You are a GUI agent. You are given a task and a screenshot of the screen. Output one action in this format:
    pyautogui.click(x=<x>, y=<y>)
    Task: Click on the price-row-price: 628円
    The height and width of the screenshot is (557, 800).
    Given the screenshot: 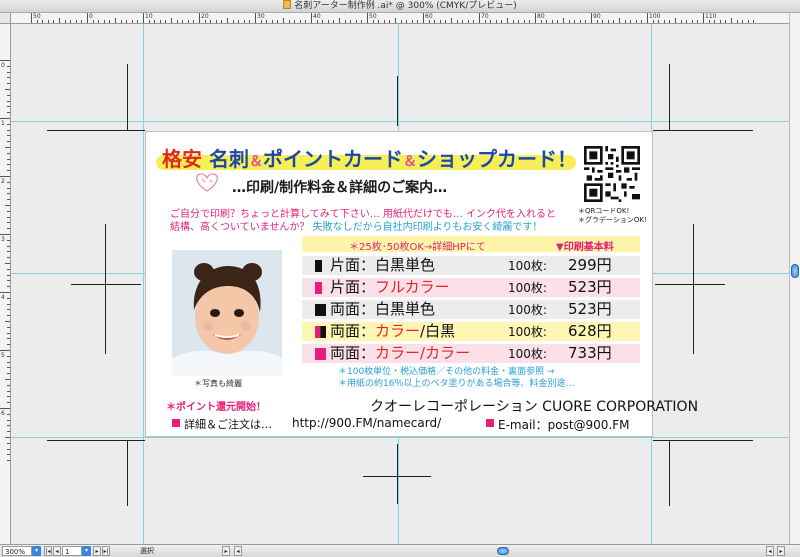 What is the action you would take?
    pyautogui.click(x=590, y=331)
    